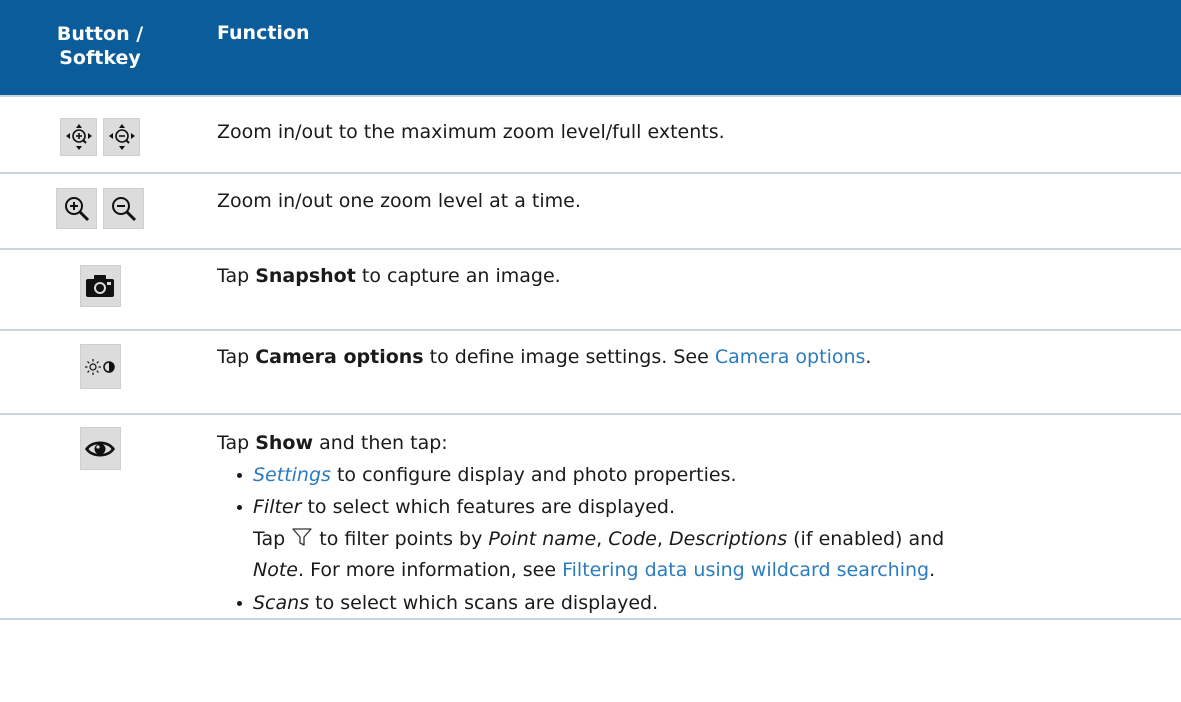 The height and width of the screenshot is (702, 1181). I want to click on filter-text-pre: Tap, so click(272, 539).